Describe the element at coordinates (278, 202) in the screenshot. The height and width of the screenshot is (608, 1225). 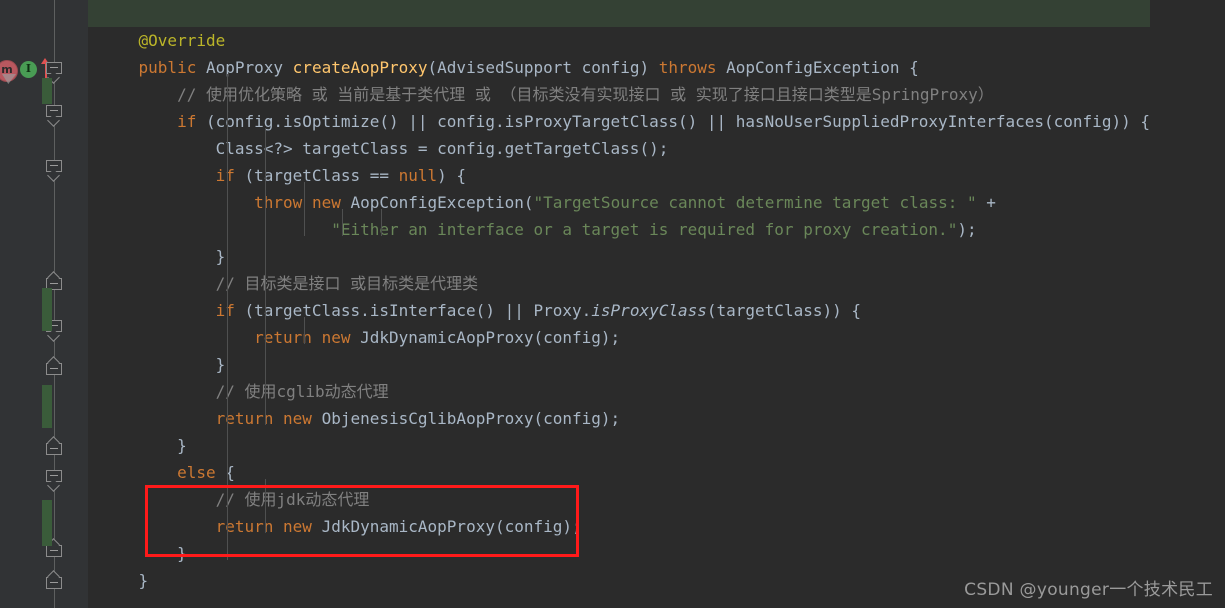
I see `code-token-kw: throw` at that location.